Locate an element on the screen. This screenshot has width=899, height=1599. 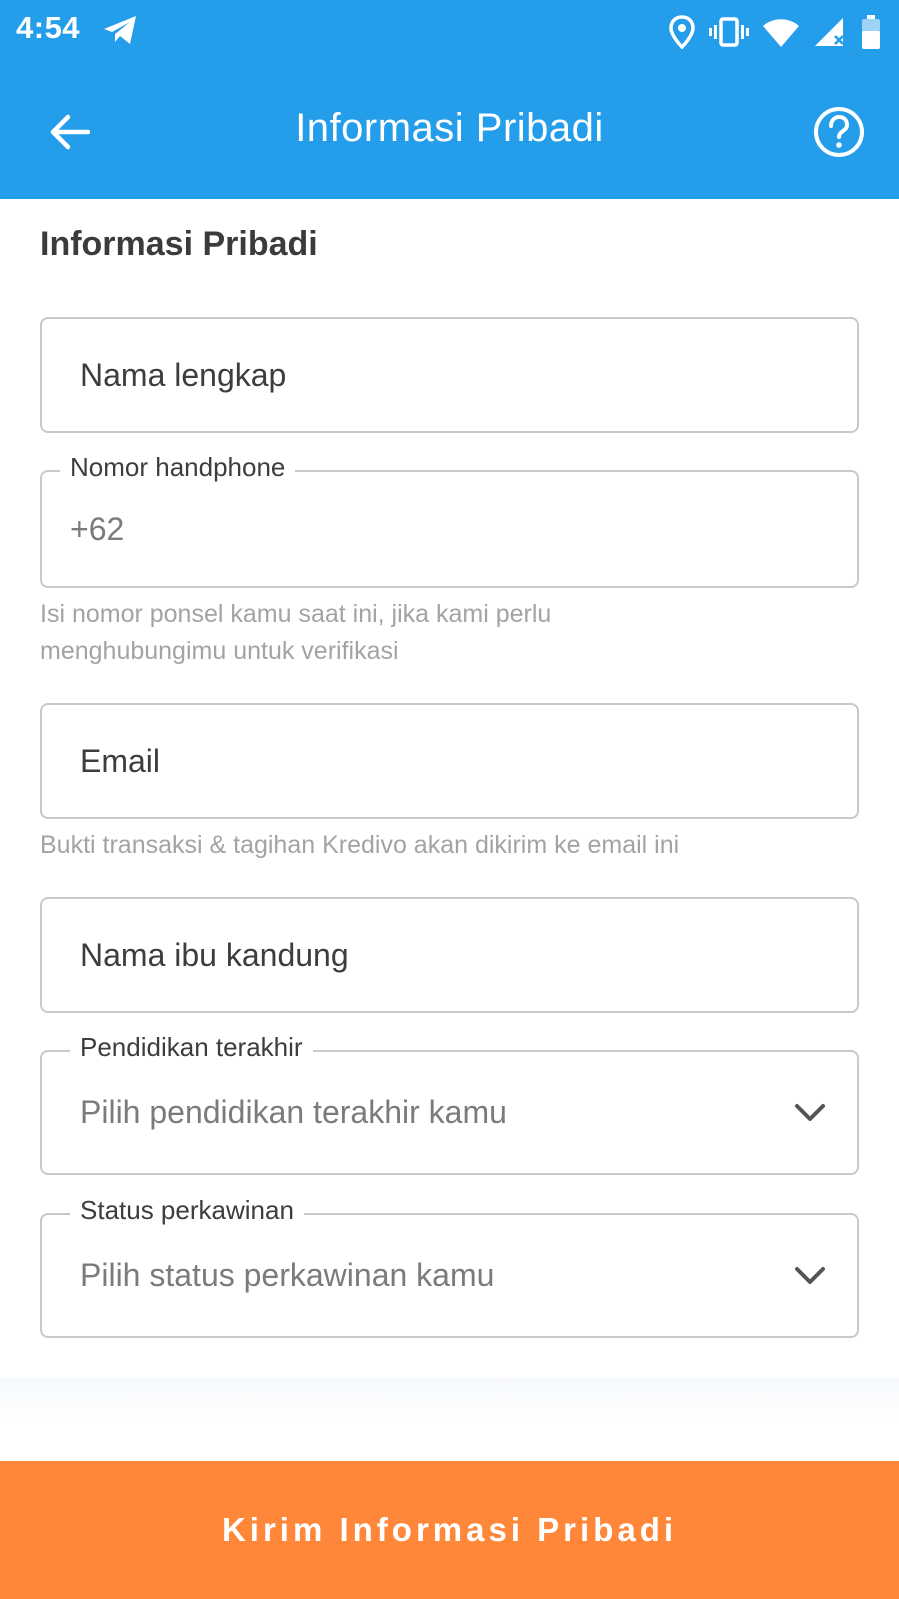
mother-name-field: Nama ibu kandung is located at coordinates (449, 955).